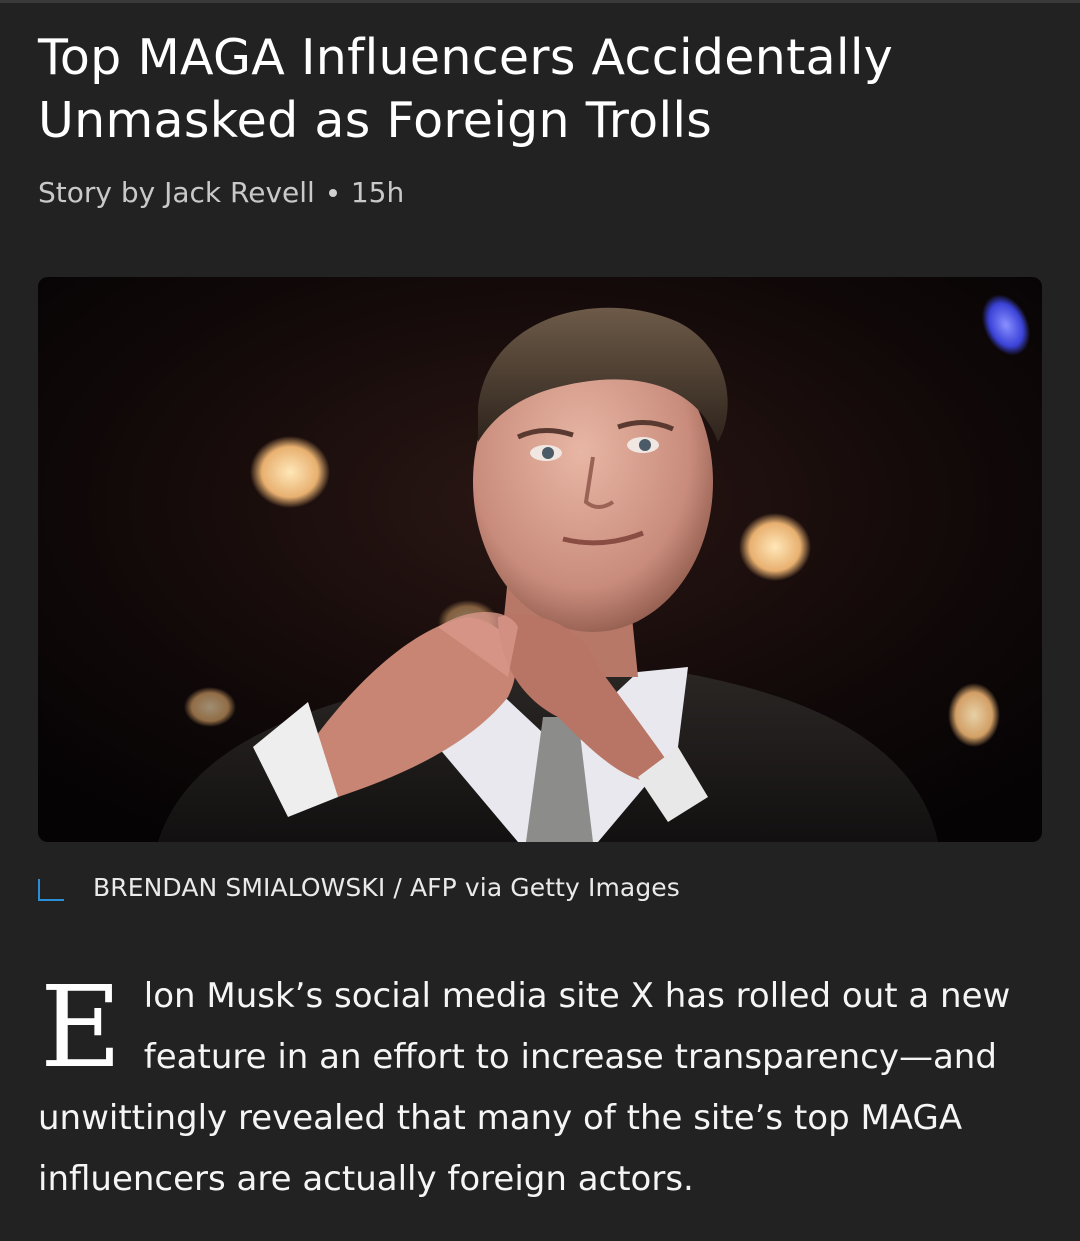 The height and width of the screenshot is (1241, 1080). I want to click on headline-line-2: Unmasked as Foreign Trolls, so click(375, 120).